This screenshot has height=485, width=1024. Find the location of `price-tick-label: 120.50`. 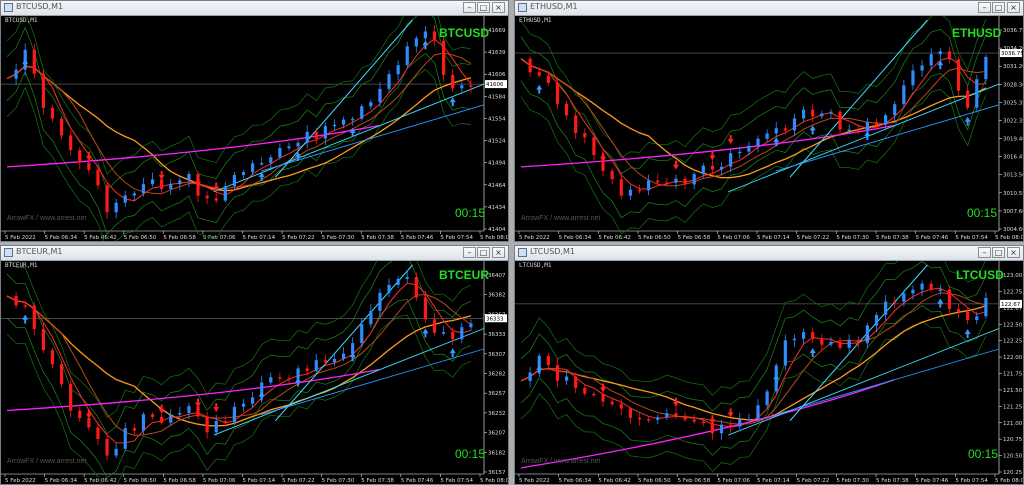

price-tick-label: 120.50 is located at coordinates (1013, 457).